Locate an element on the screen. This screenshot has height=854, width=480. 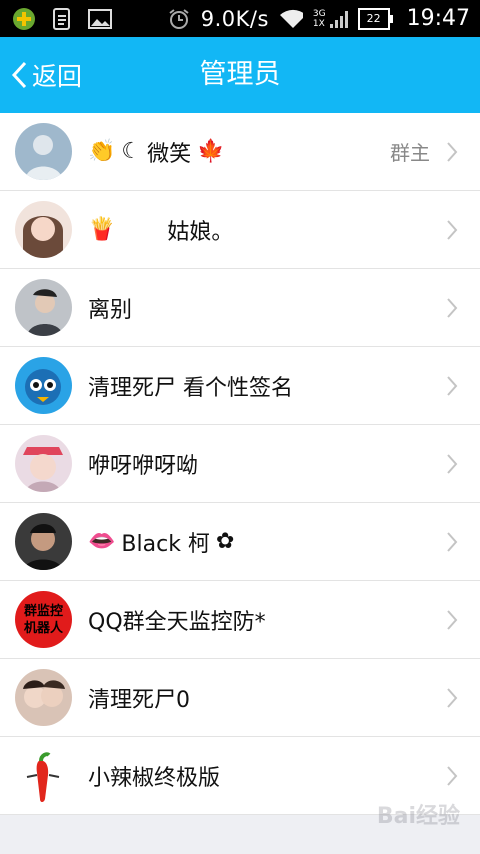
leaf-icon: 🍁 is located at coordinates (211, 151).